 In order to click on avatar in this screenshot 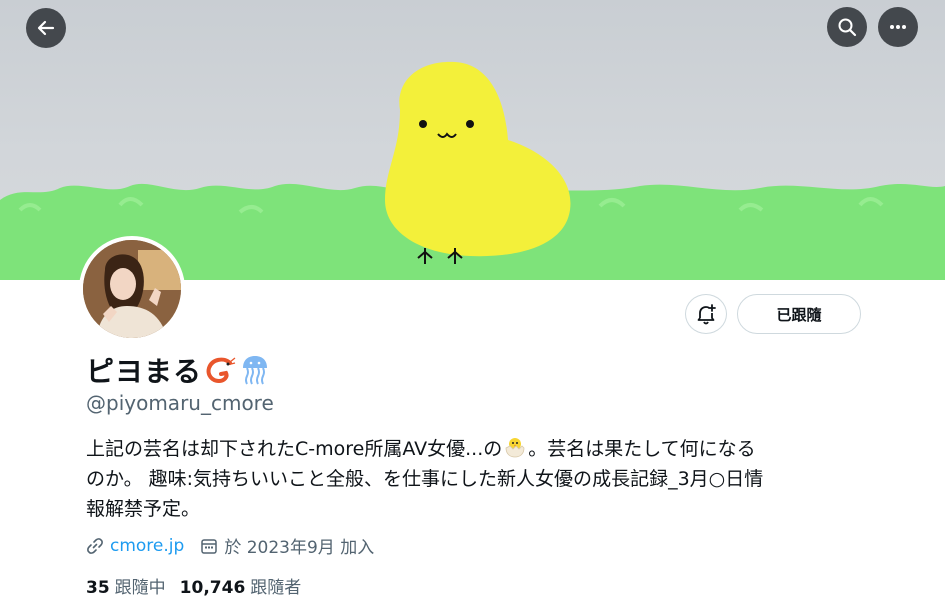, I will do `click(132, 289)`.